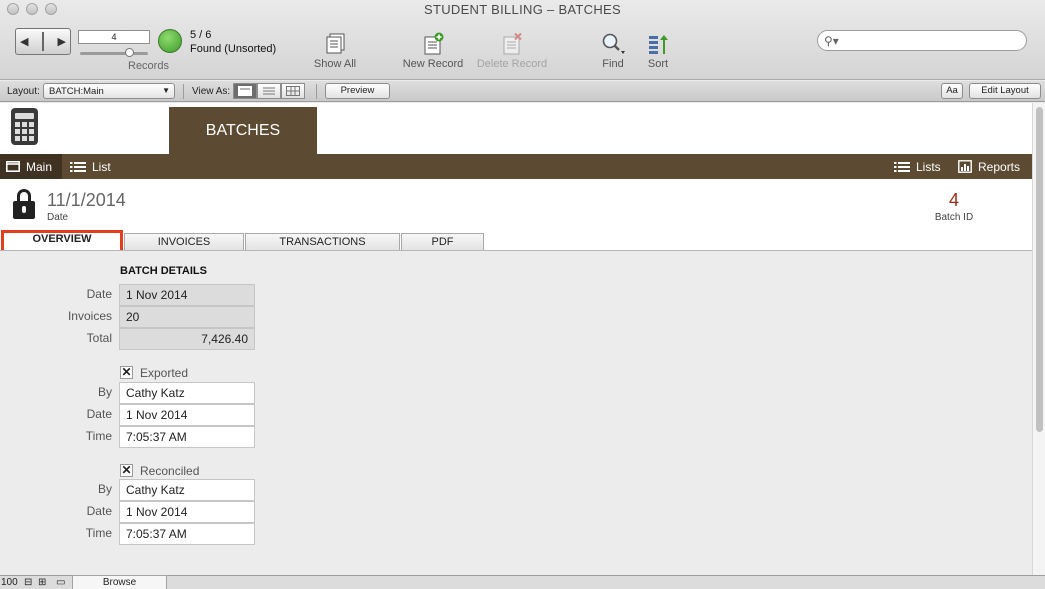 The width and height of the screenshot is (1045, 589). I want to click on reconciled-time-field: 7:05:37 AM, so click(187, 534).